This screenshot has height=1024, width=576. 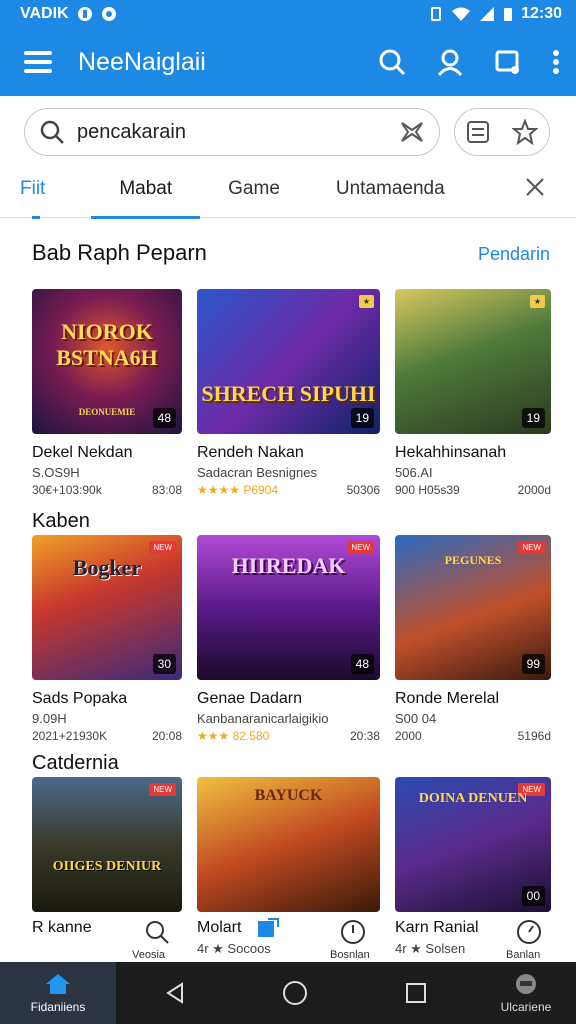 I want to click on tab-fiit: Fiit, so click(x=32, y=189).